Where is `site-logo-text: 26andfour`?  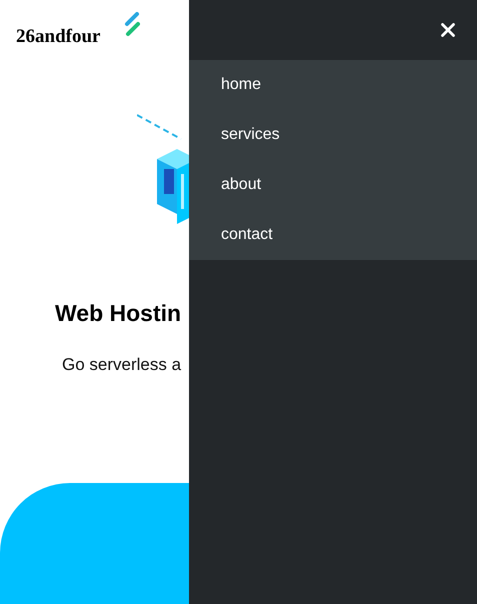
site-logo-text: 26andfour is located at coordinates (58, 37).